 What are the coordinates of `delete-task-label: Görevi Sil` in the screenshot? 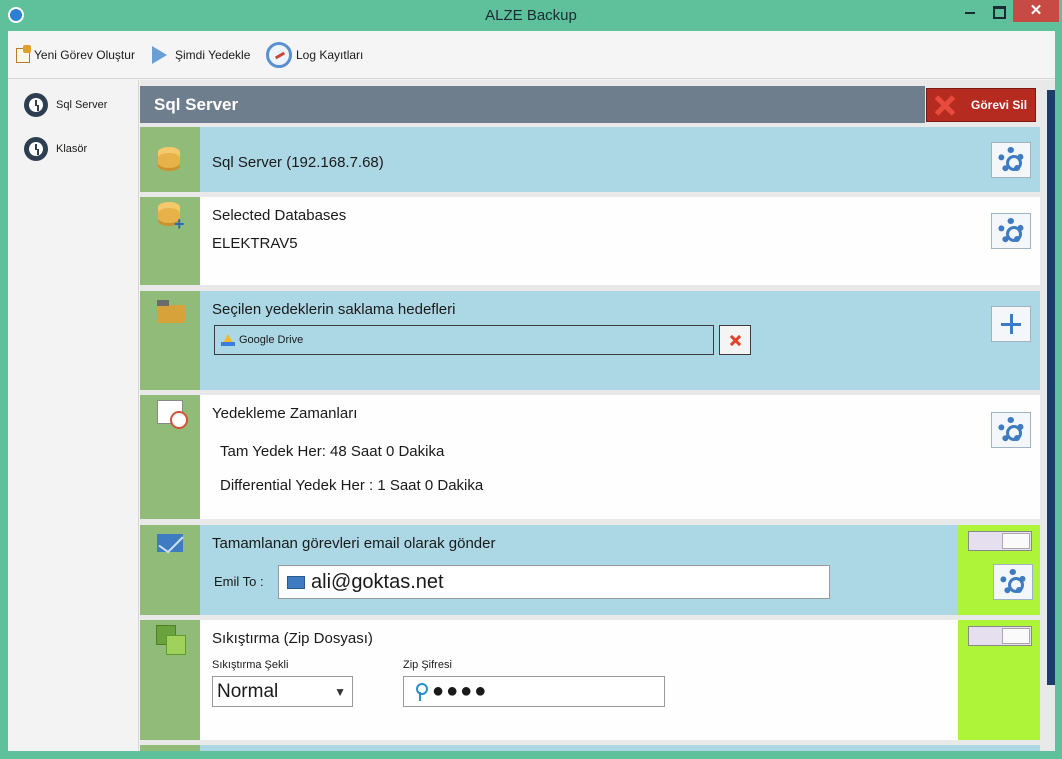 It's located at (999, 105).